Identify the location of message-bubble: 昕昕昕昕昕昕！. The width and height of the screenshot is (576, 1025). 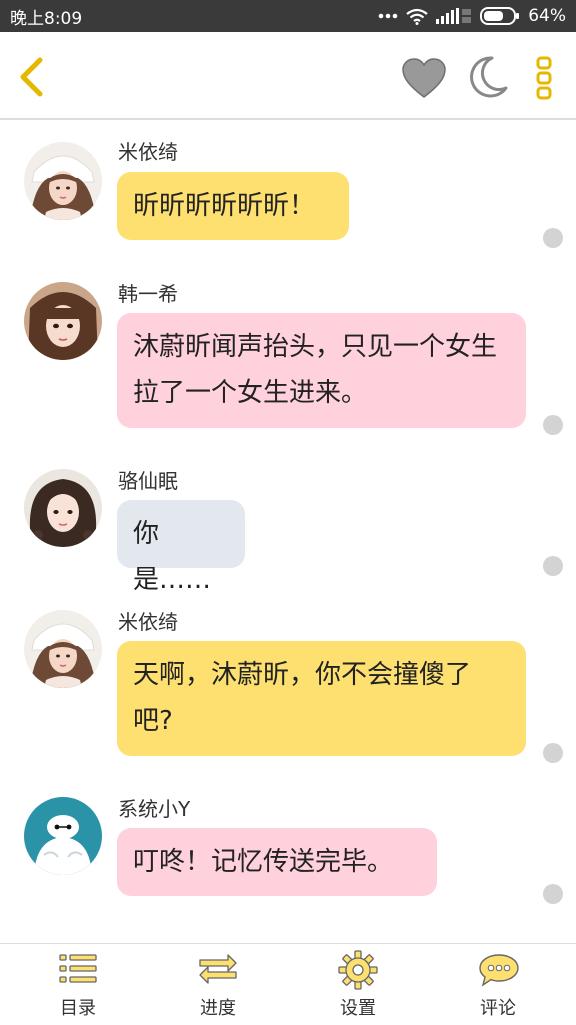
(233, 206).